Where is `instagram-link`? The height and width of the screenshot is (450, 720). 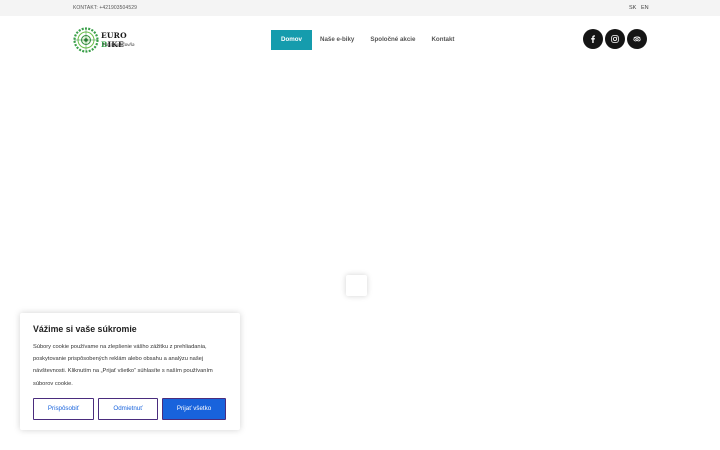
instagram-link is located at coordinates (615, 39).